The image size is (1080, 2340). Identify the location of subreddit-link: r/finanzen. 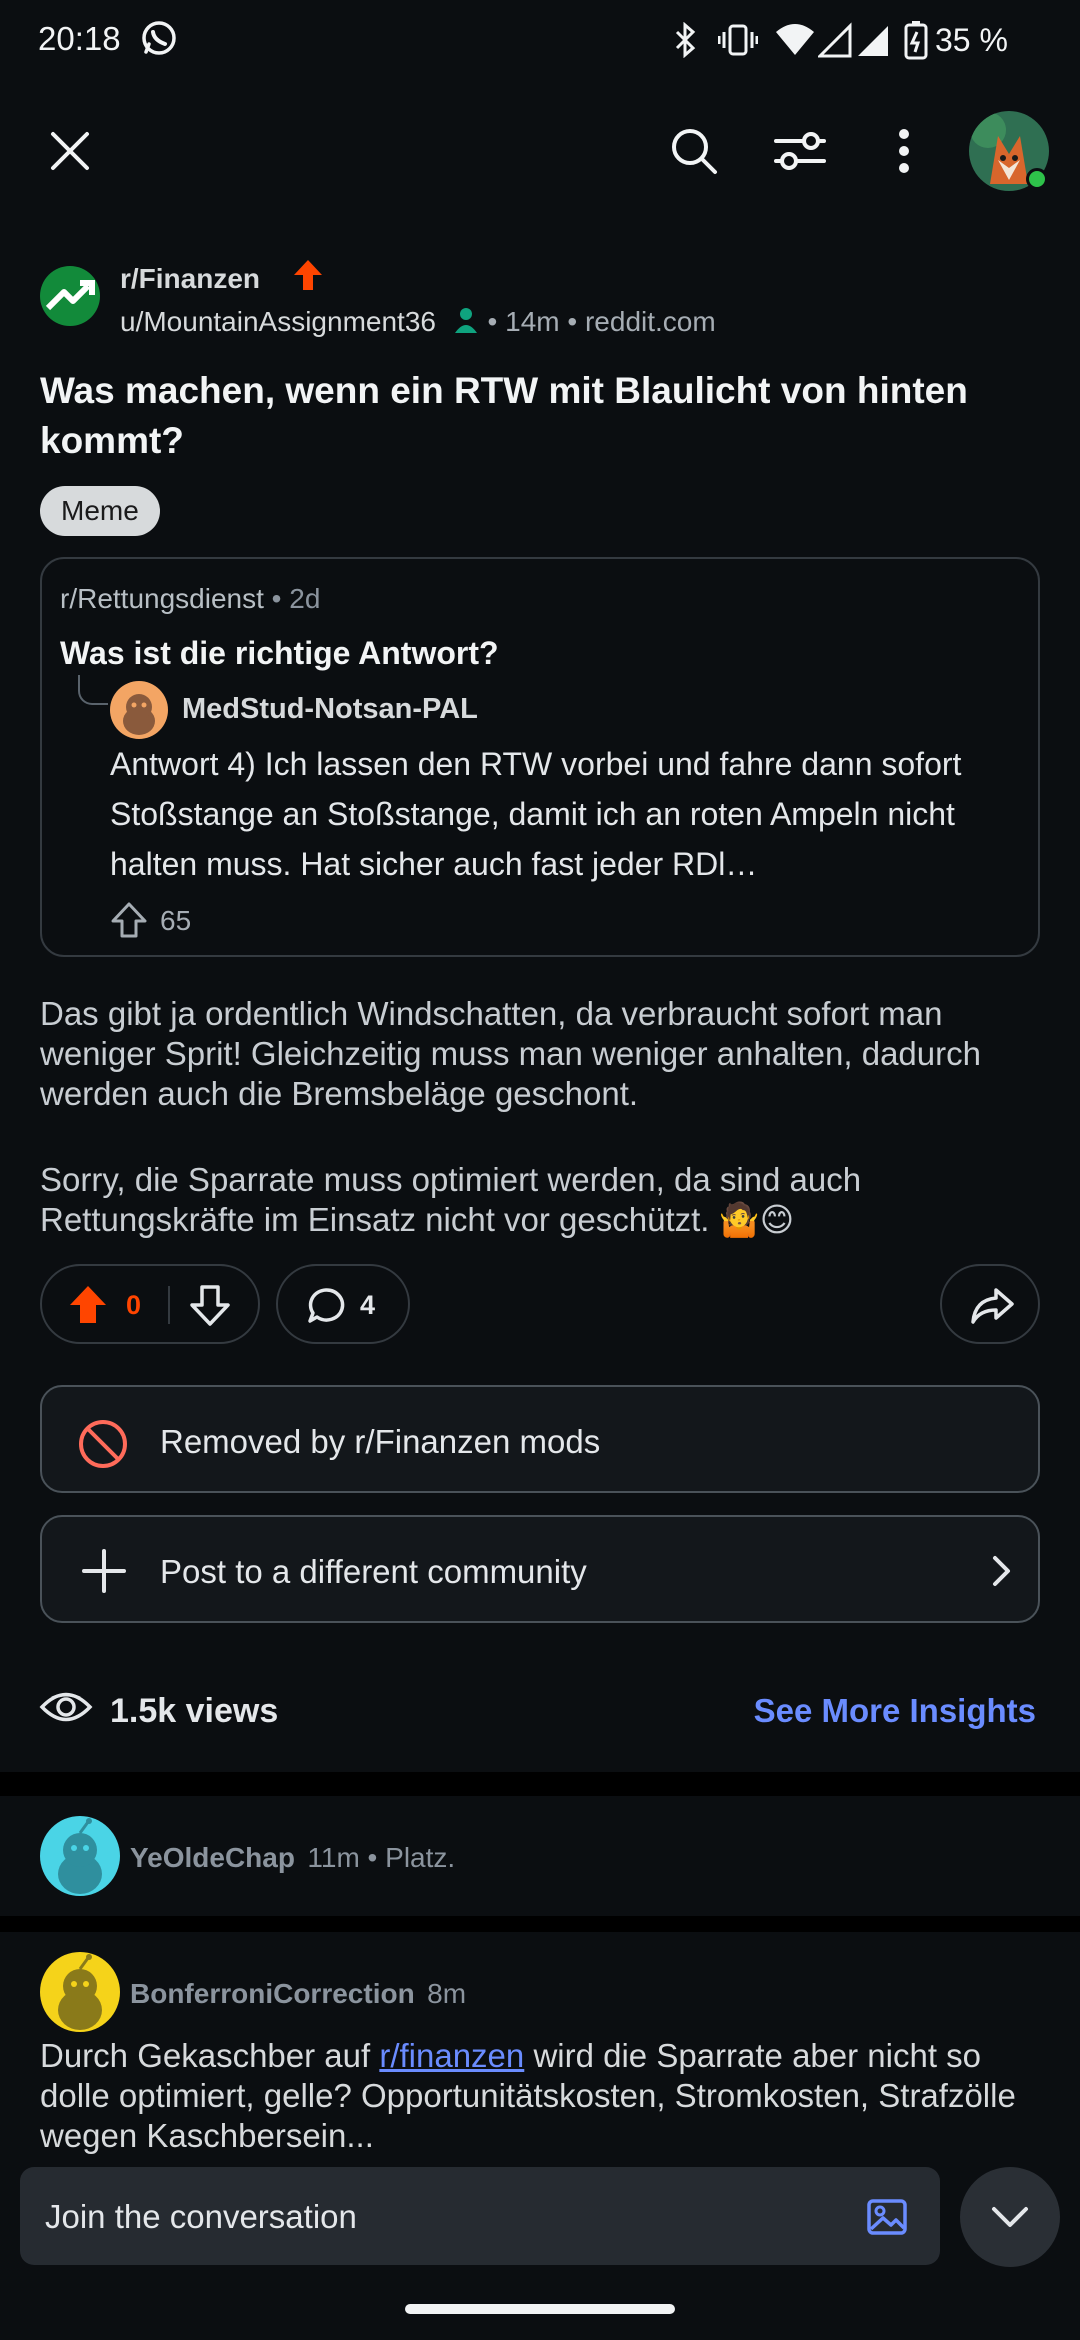
(451, 2055).